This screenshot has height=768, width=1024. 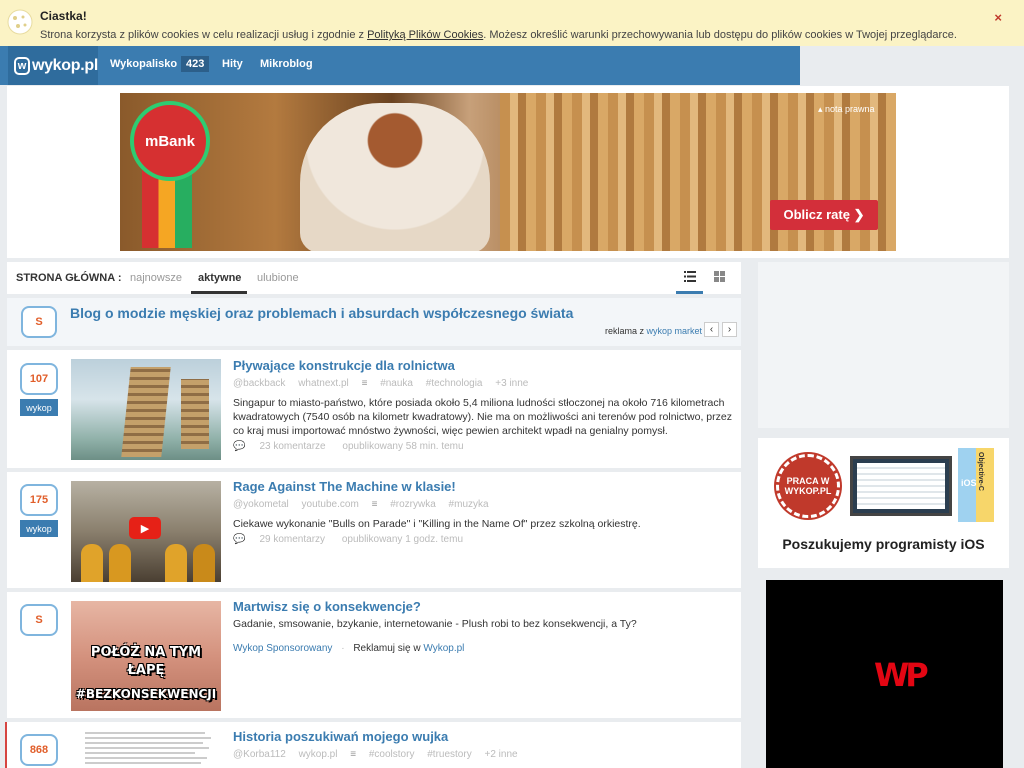 What do you see at coordinates (443, 648) in the screenshot?
I see `advertise-link: Wykop.pl` at bounding box center [443, 648].